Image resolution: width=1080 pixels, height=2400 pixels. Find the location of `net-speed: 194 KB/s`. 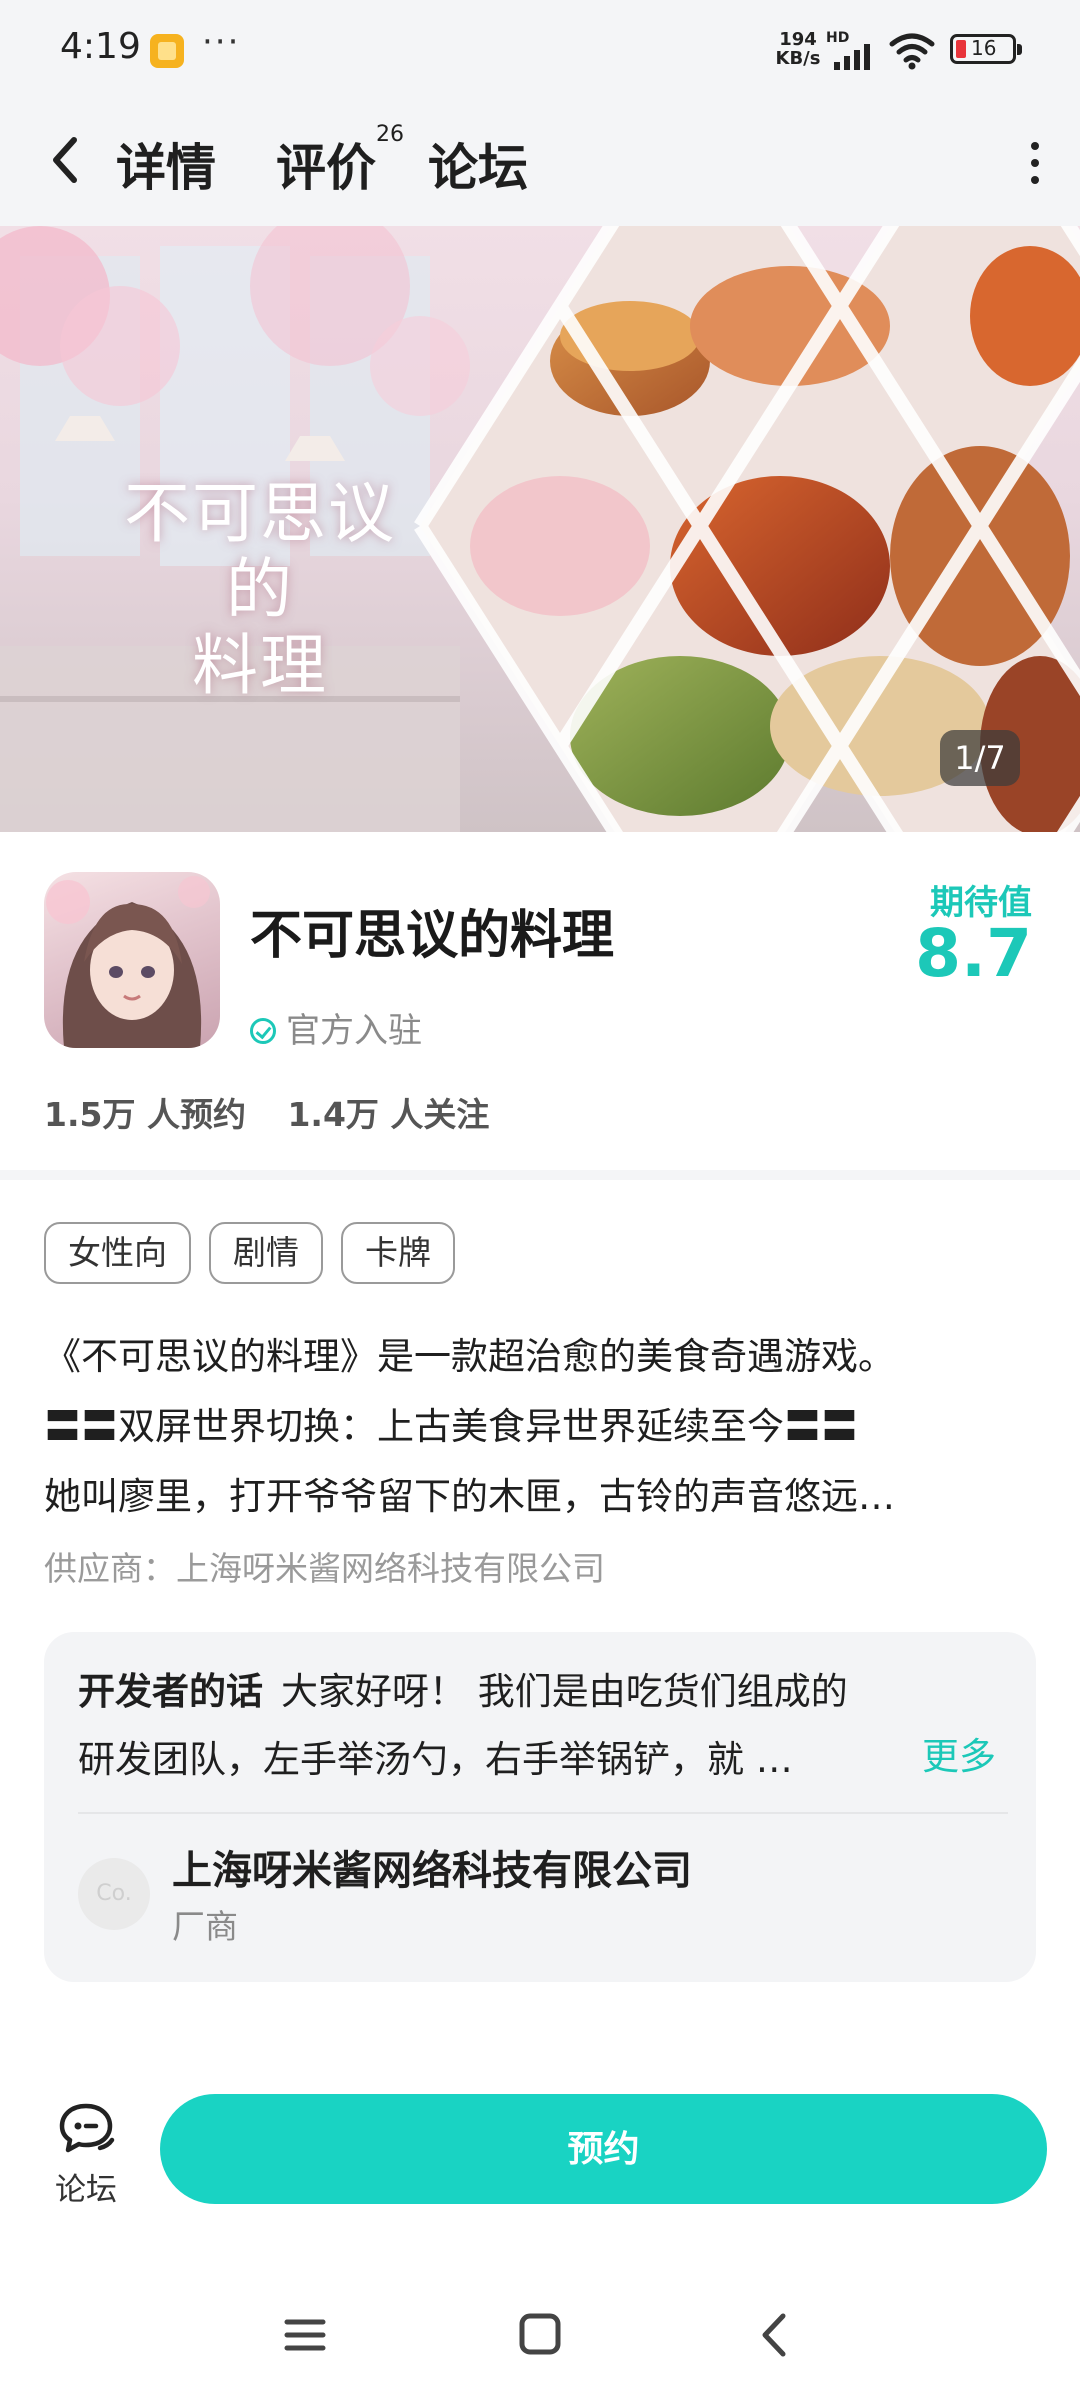

net-speed: 194 KB/s is located at coordinates (798, 49).